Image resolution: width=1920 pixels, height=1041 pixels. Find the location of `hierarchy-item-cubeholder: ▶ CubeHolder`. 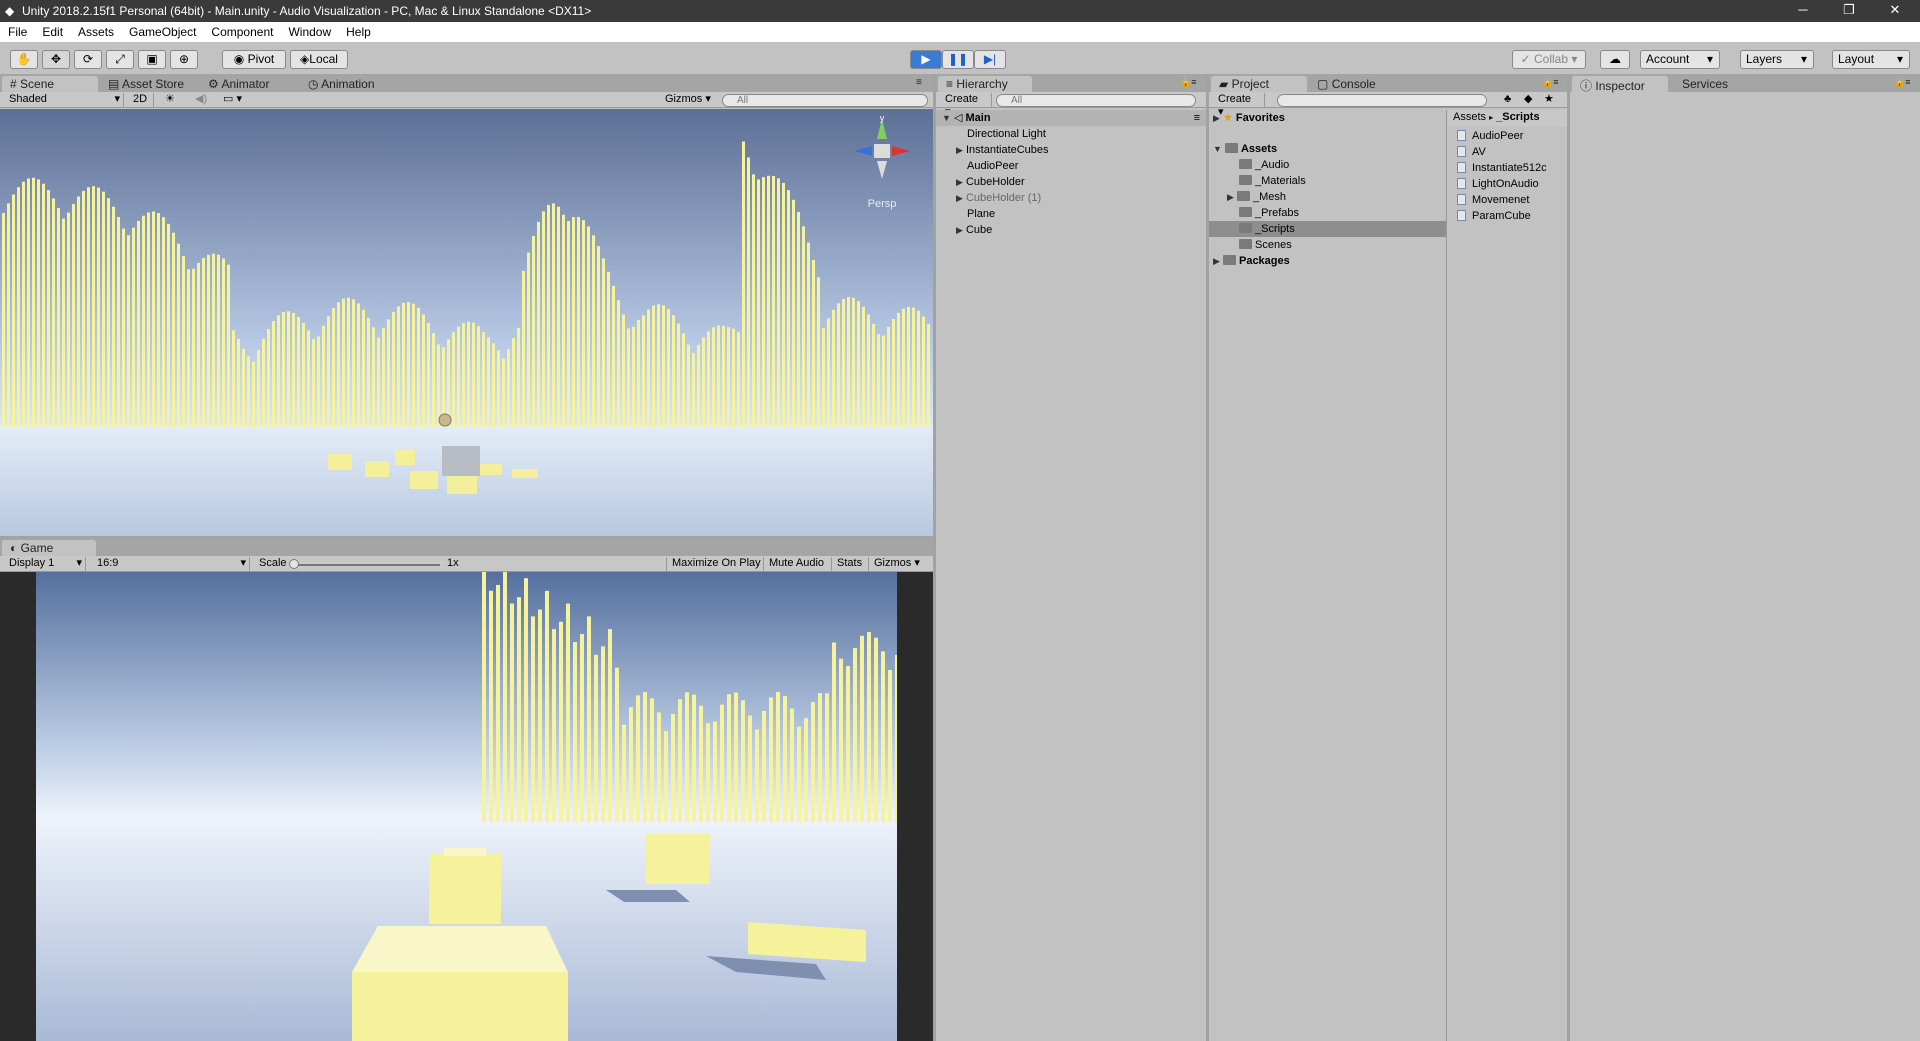

hierarchy-item-cubeholder: ▶ CubeHolder is located at coordinates (990, 182).